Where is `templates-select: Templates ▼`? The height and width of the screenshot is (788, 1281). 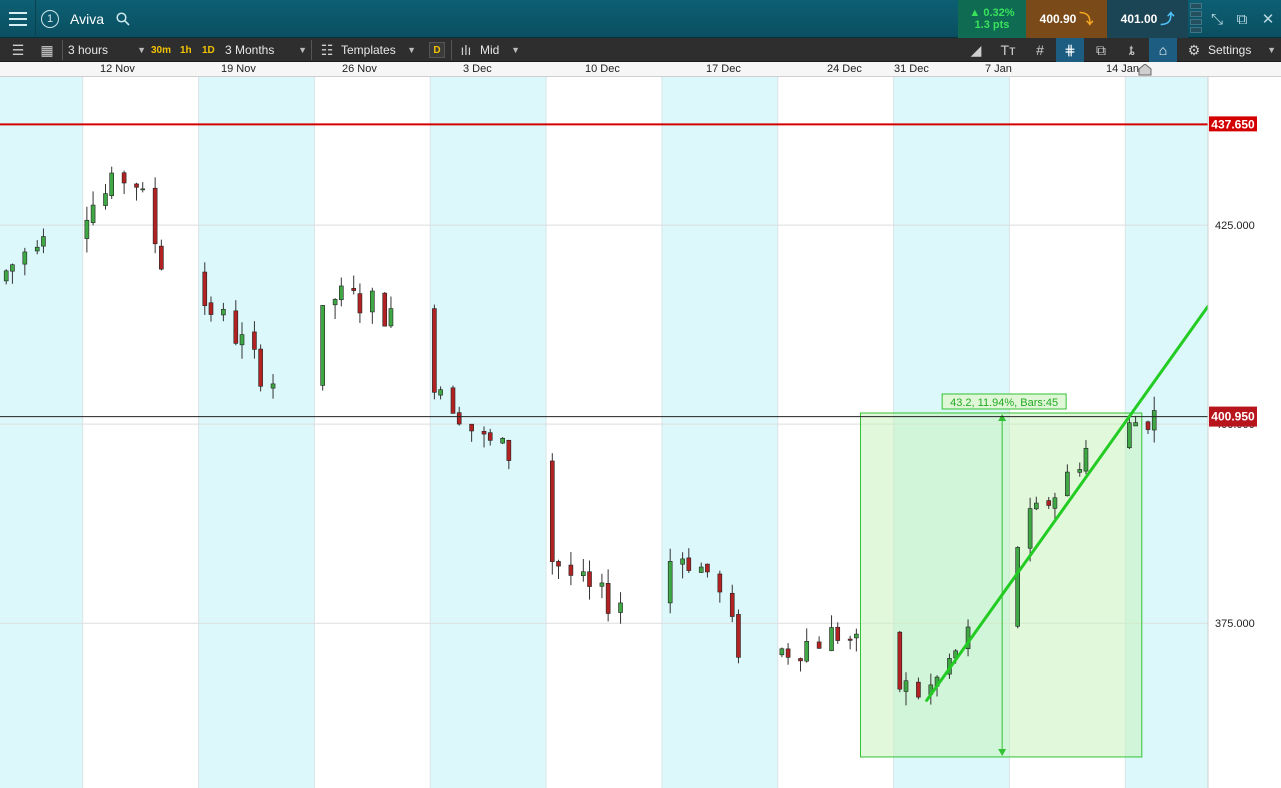
templates-select: Templates ▼ is located at coordinates (378, 50).